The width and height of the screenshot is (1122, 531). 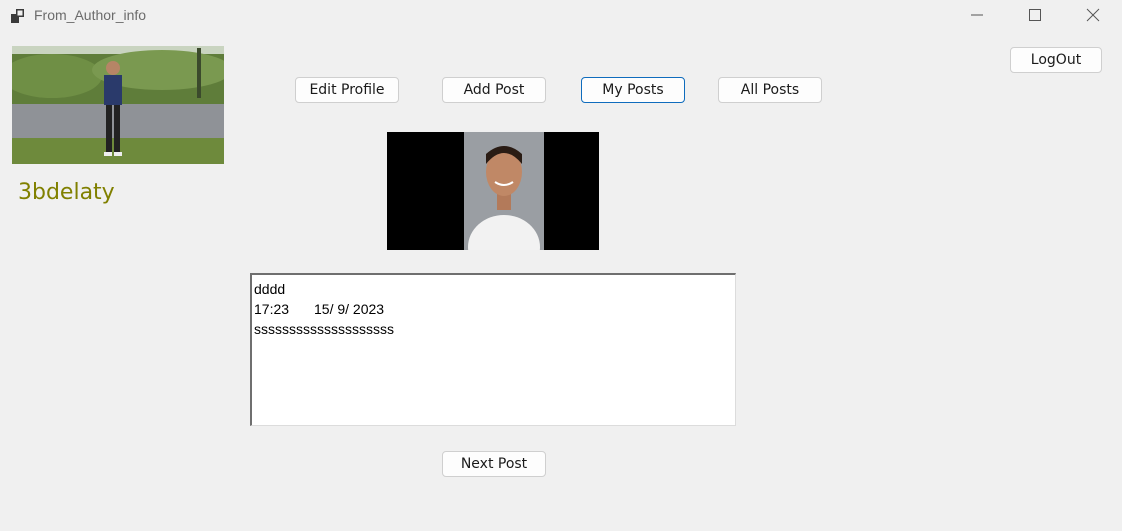 I want to click on maximize-icon, so click(x=1035, y=15).